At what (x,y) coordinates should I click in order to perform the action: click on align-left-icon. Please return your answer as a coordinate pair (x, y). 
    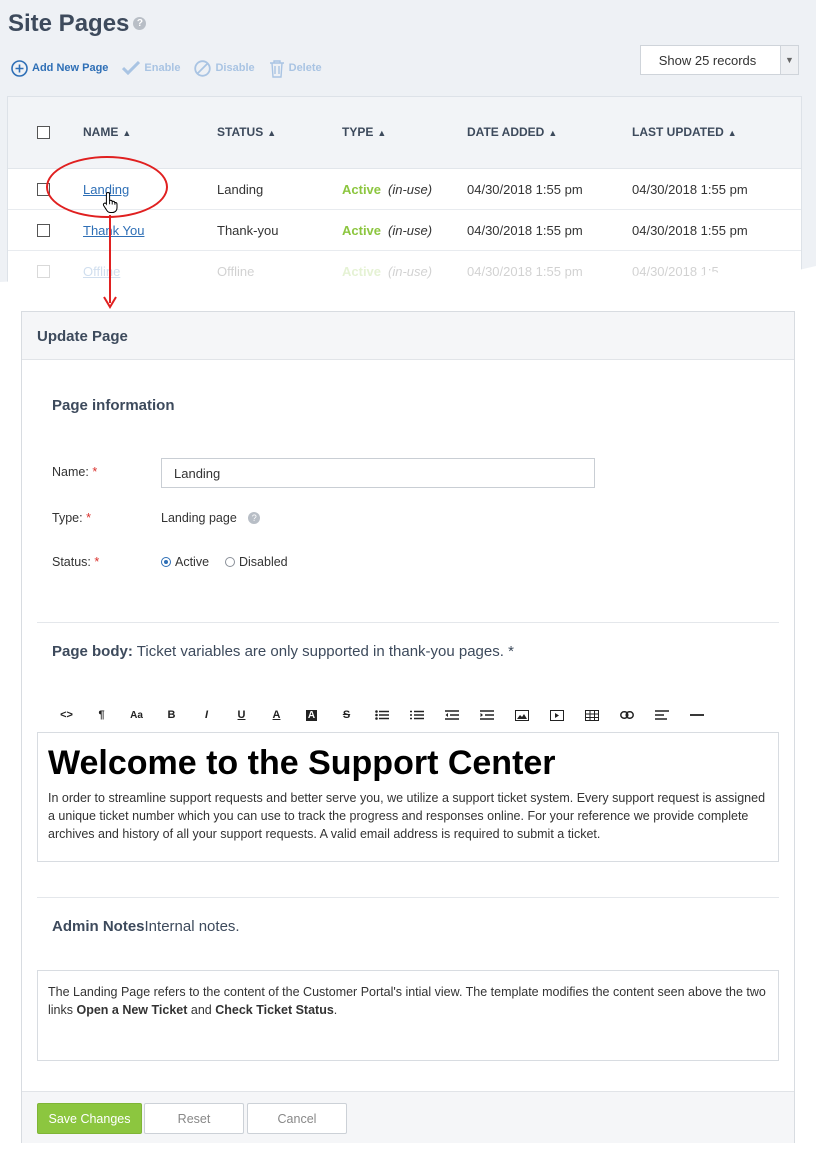
    Looking at the image, I should click on (661, 715).